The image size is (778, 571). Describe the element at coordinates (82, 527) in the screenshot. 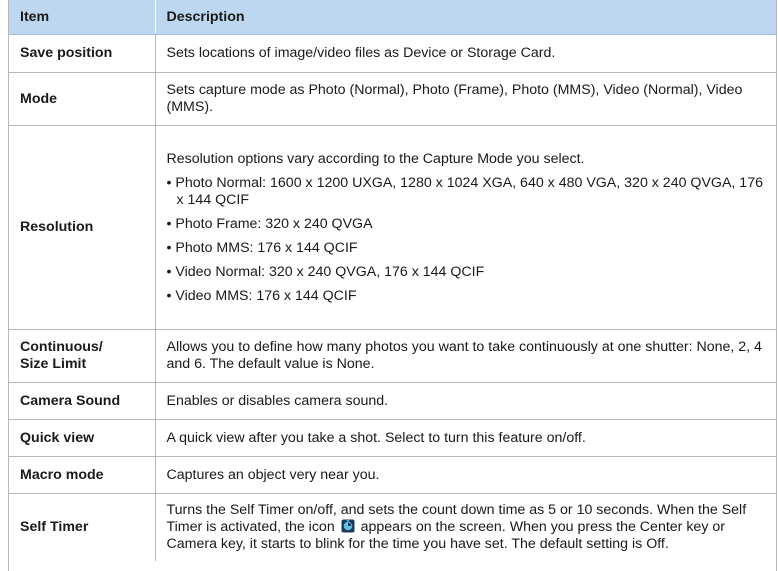

I see `item-cell: Self Timer` at that location.